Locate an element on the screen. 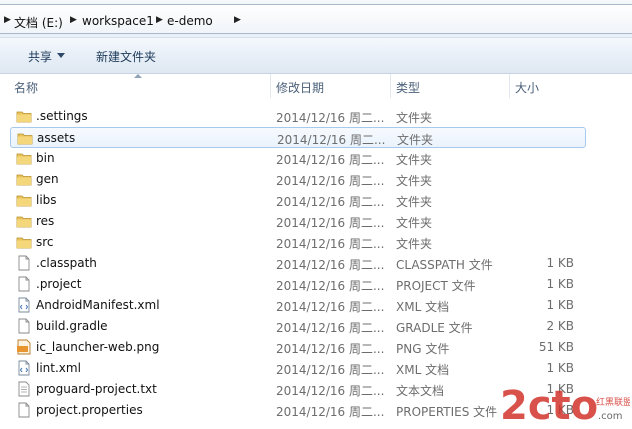 The image size is (632, 429). chevron-down-icon is located at coordinates (61, 55).